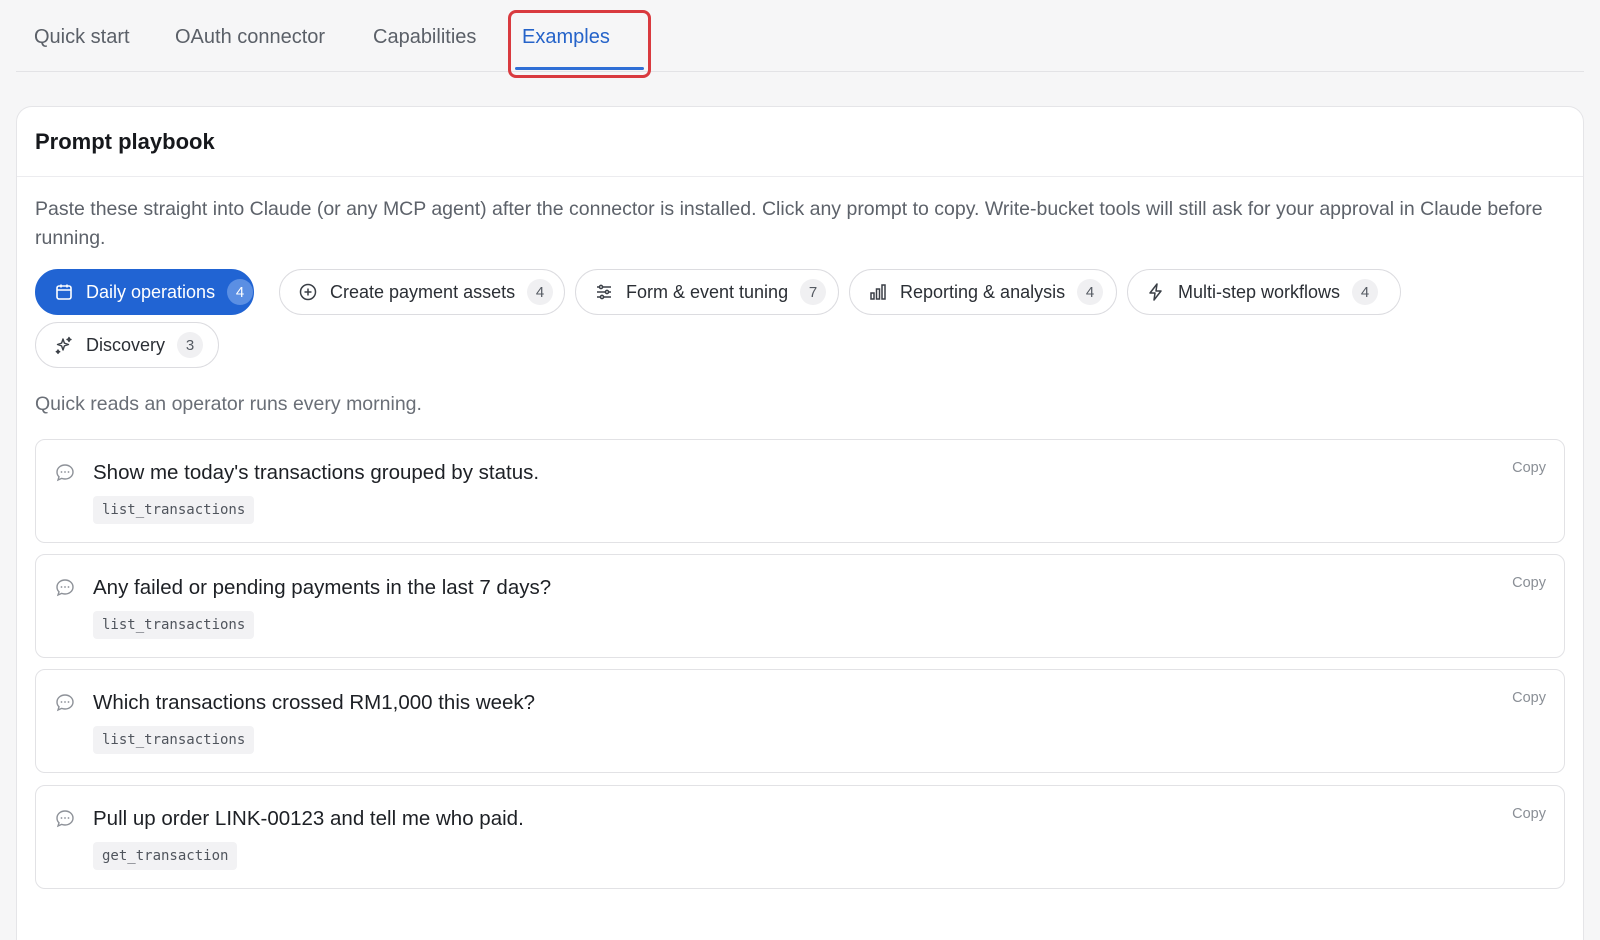 The width and height of the screenshot is (1600, 940). What do you see at coordinates (604, 292) in the screenshot?
I see `sliders-icon` at bounding box center [604, 292].